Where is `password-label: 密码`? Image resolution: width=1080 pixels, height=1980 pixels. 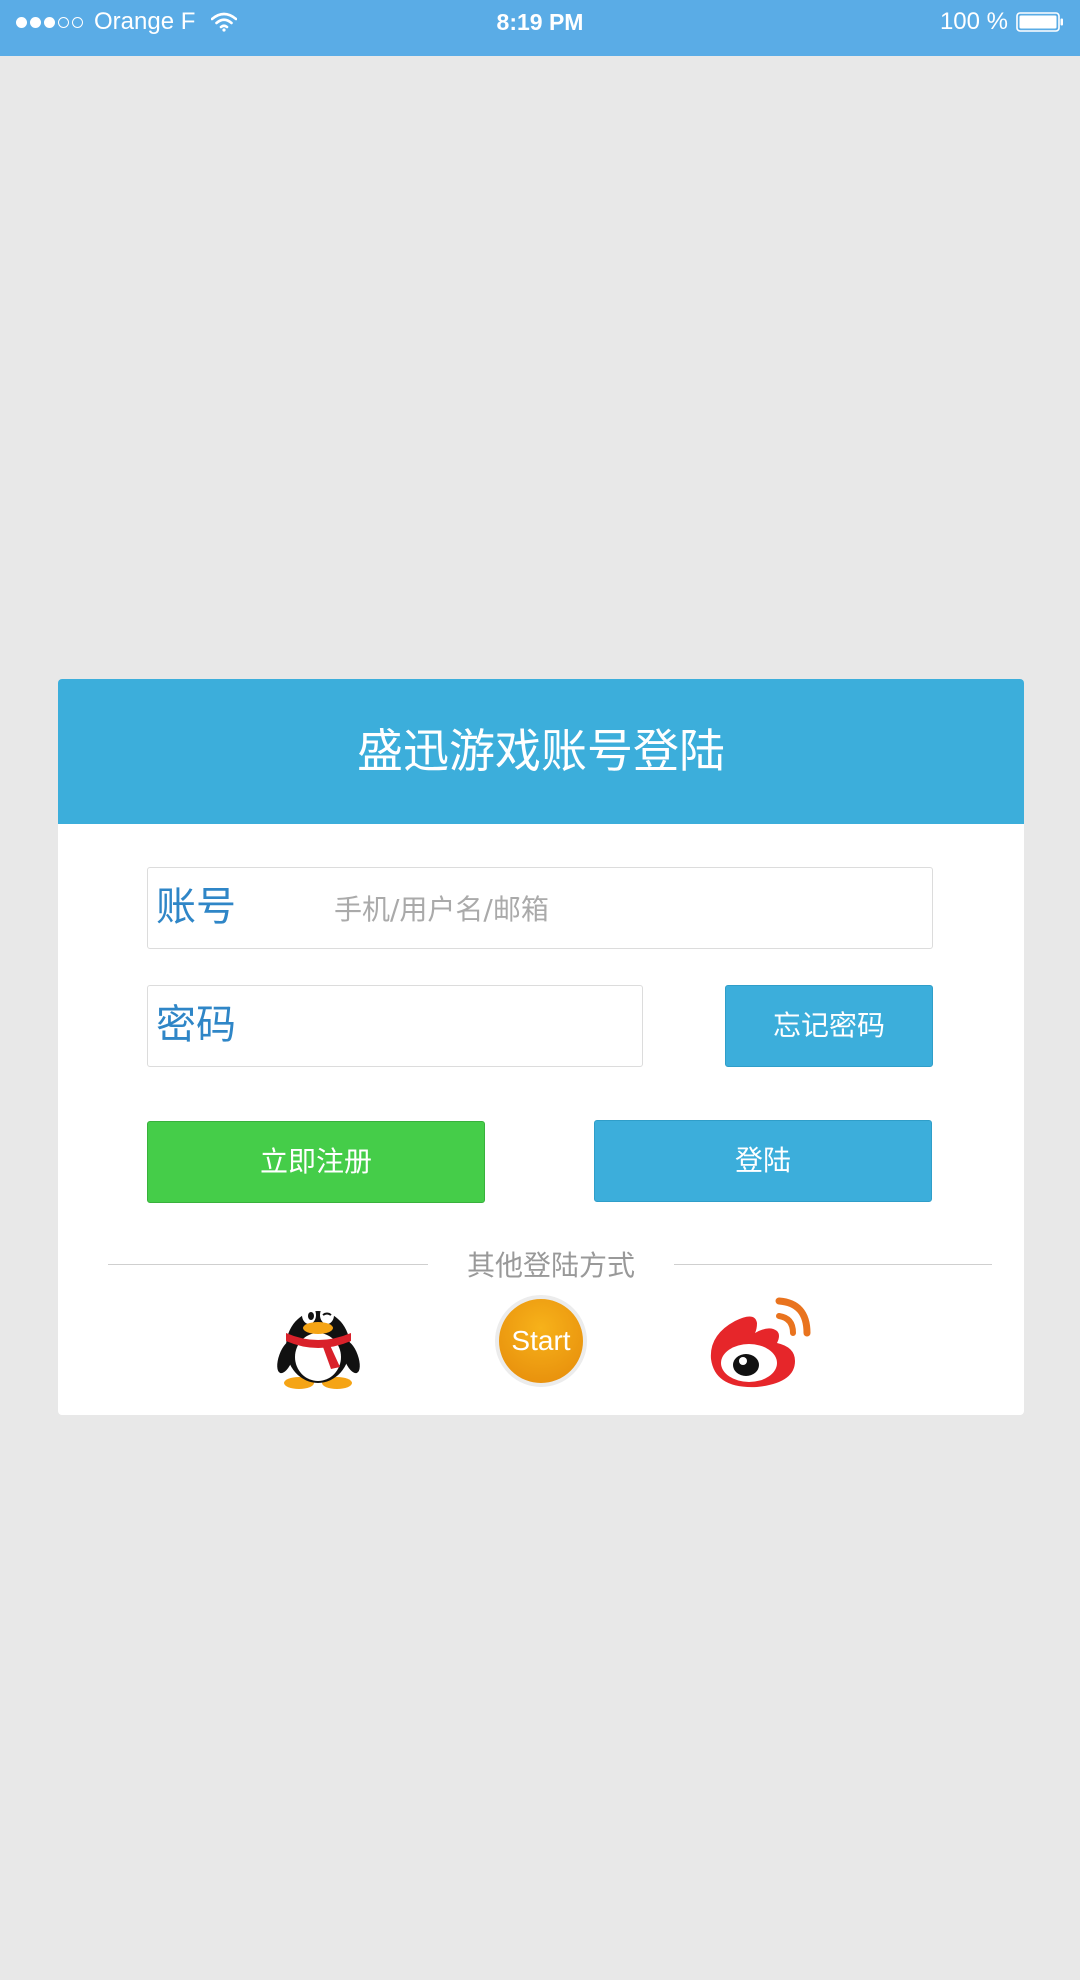 password-label: 密码 is located at coordinates (196, 1025).